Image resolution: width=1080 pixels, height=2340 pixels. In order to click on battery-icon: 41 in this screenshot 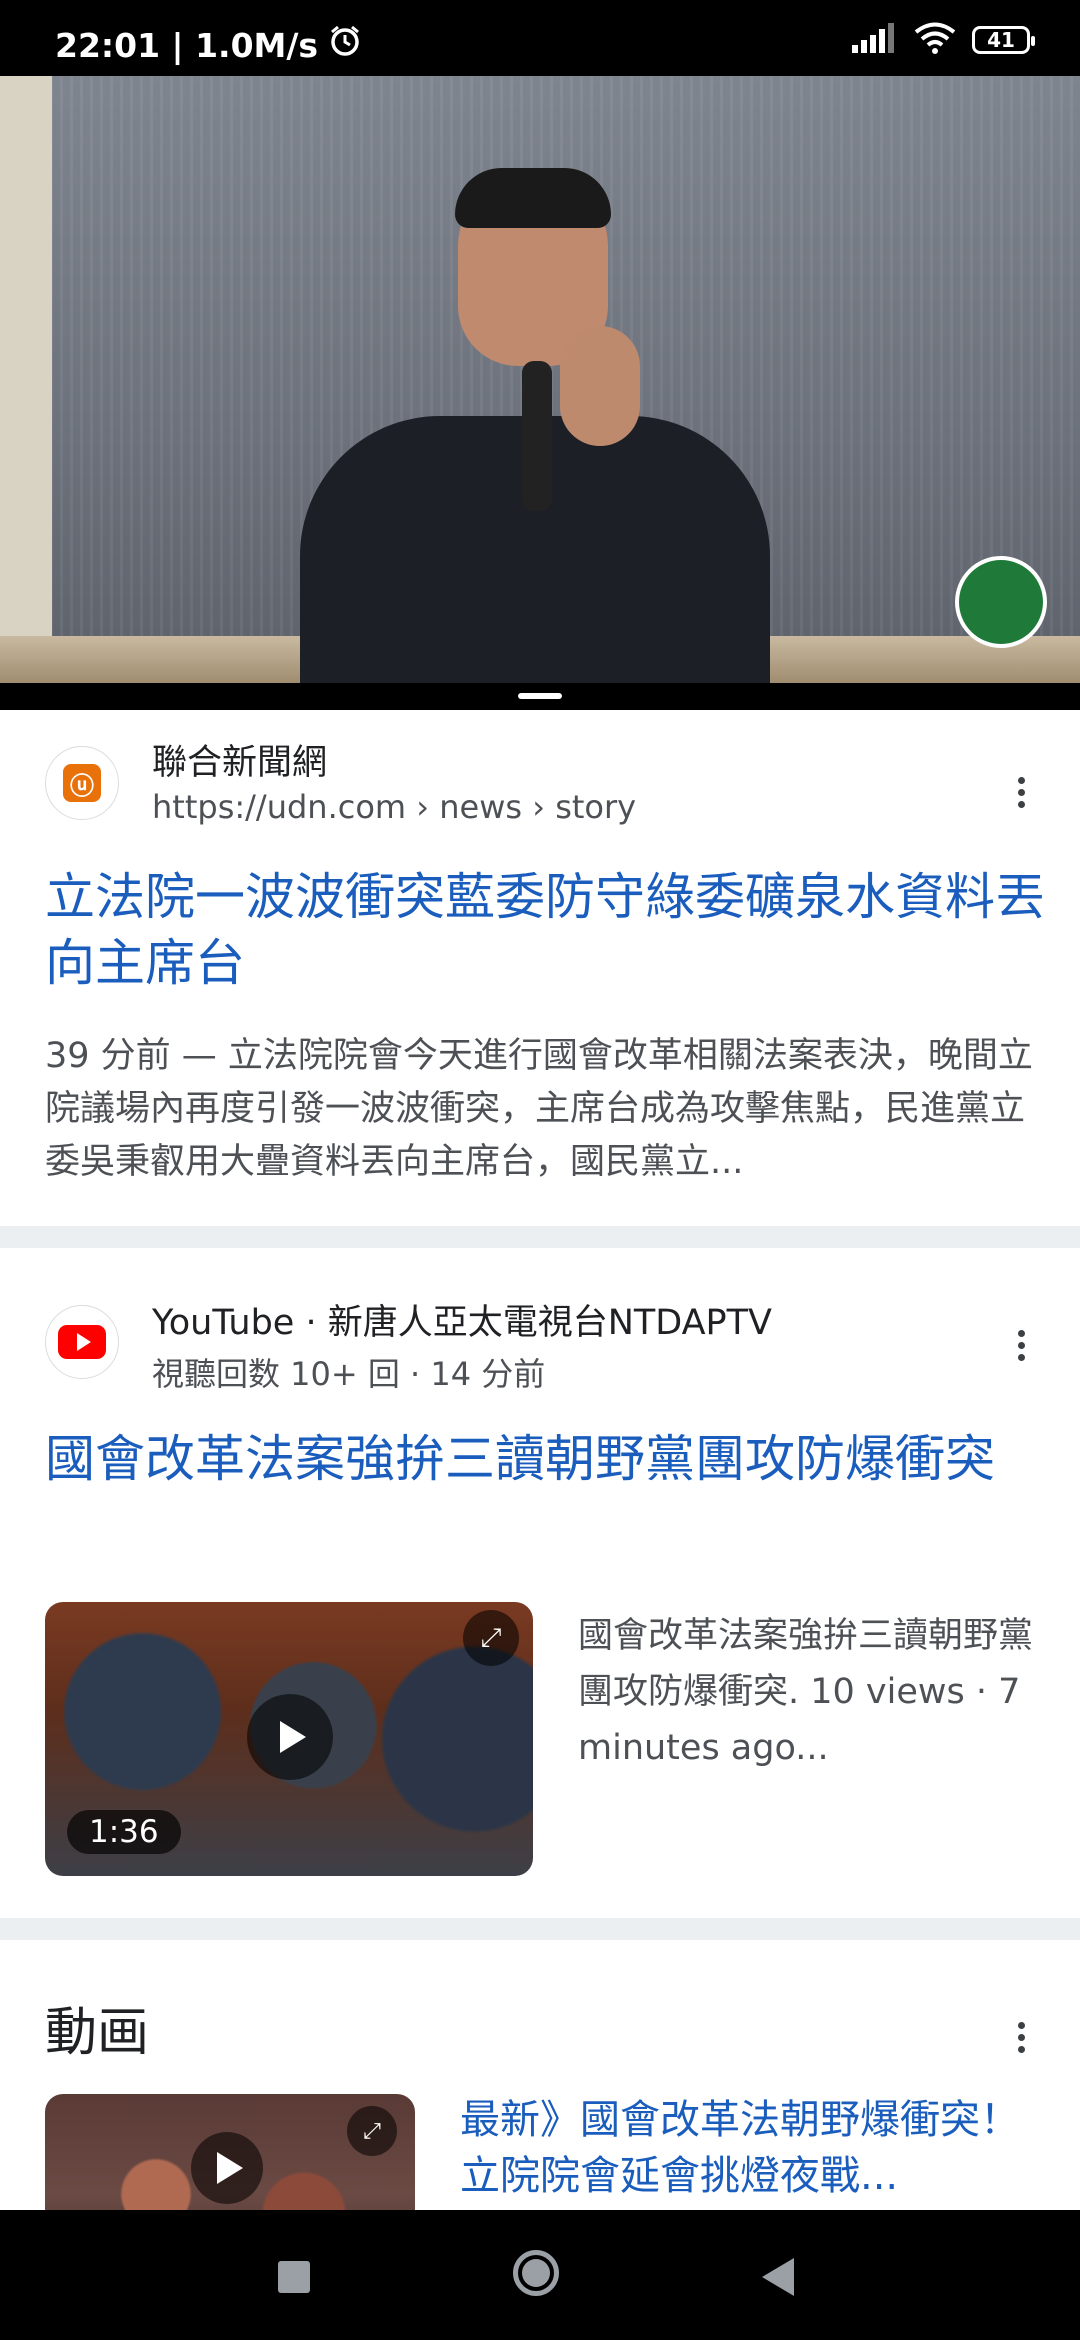, I will do `click(1003, 40)`.